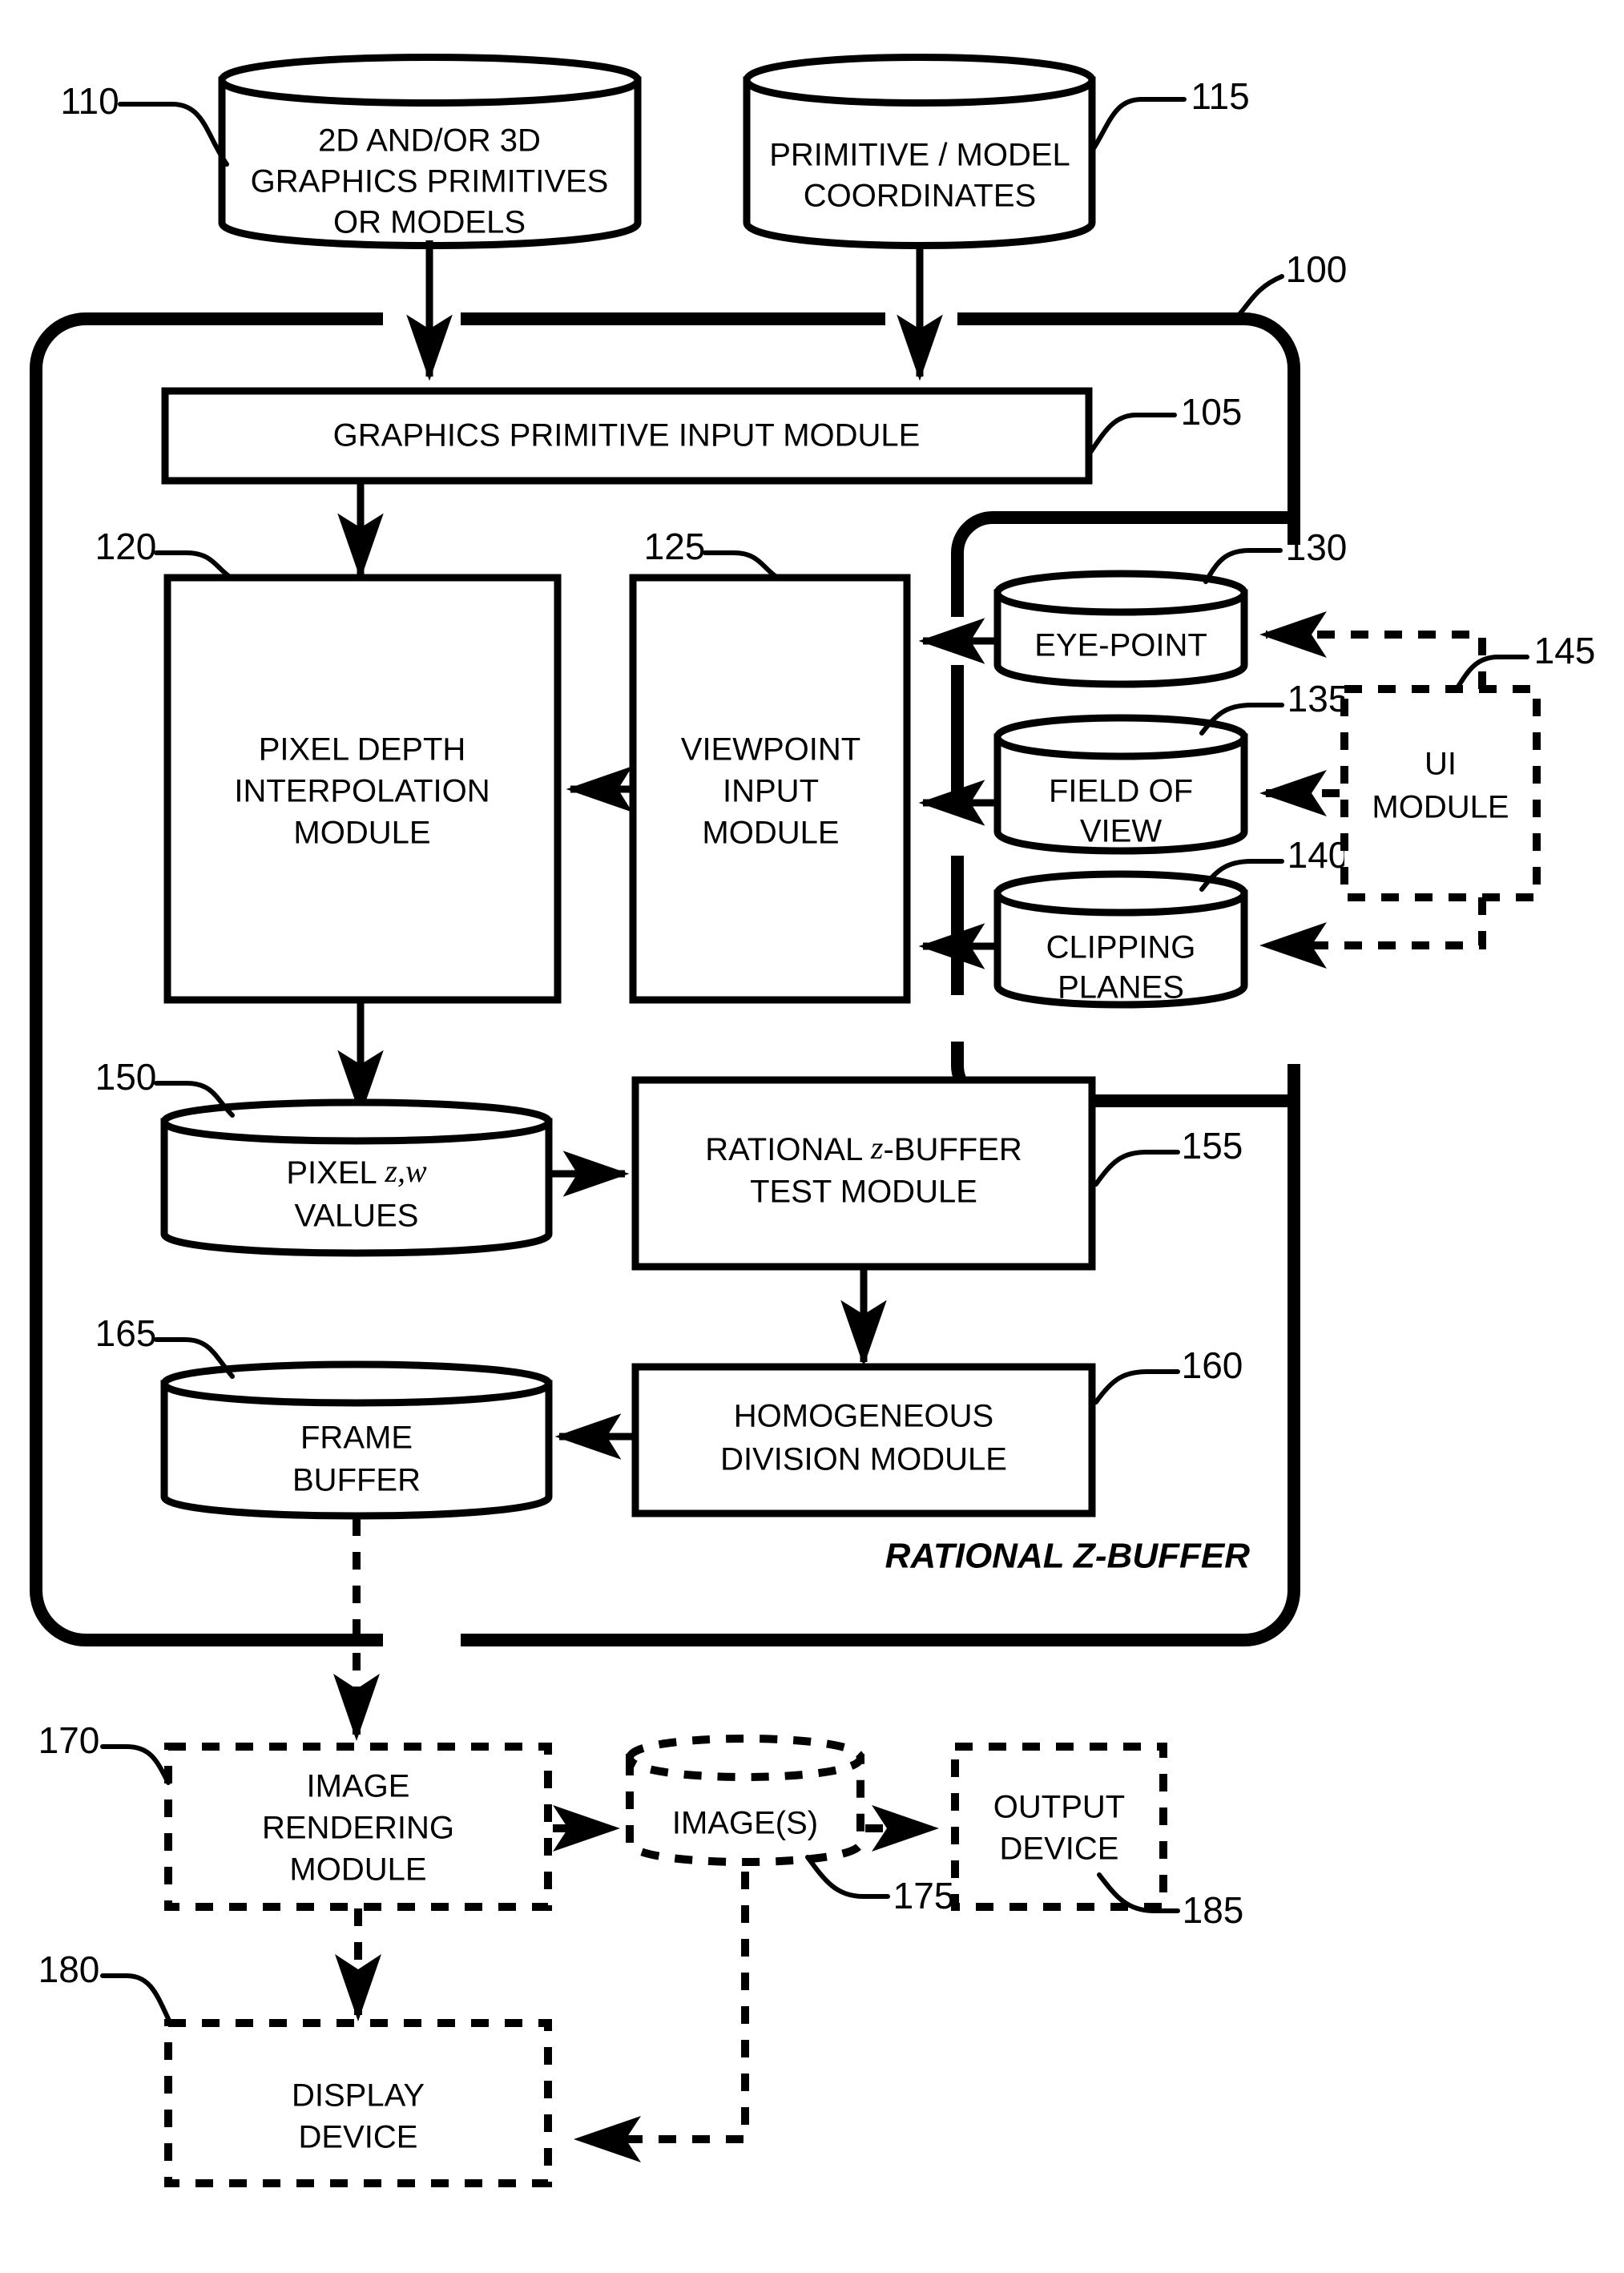 The width and height of the screenshot is (1624, 2273). Describe the element at coordinates (362, 791) in the screenshot. I see `node-label-line2: INTERPOLATION` at that location.